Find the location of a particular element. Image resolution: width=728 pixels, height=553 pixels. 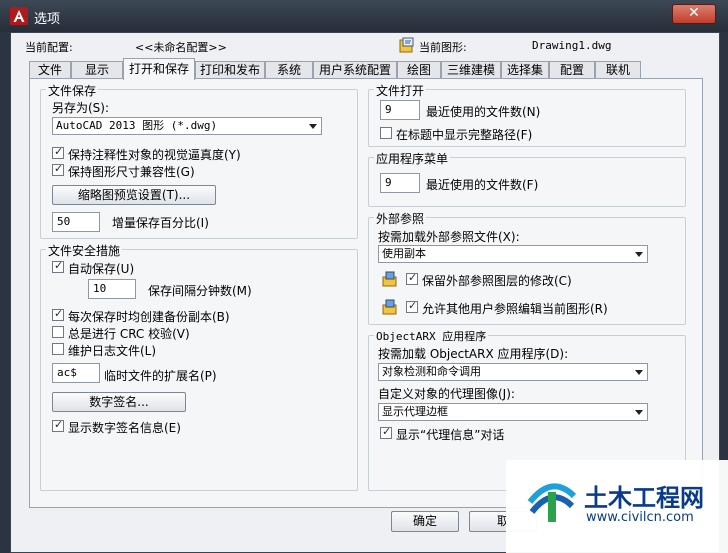

temp-extension-input: ac$ is located at coordinates (76, 373).